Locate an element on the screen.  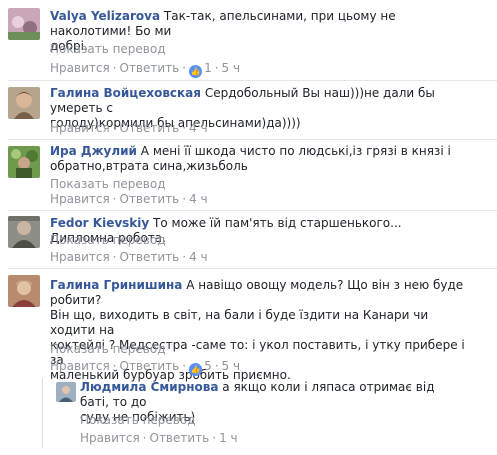
comment-actions: Нравится · Ответить · 👍 5 · 5 ч is located at coordinates (145, 367).